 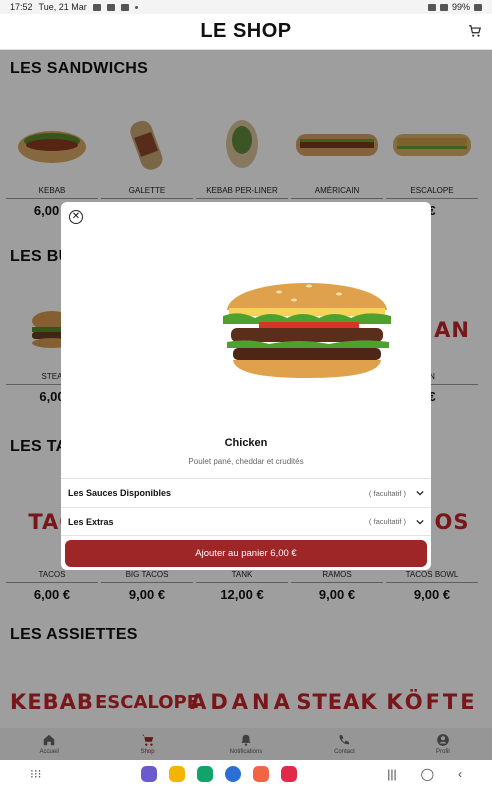 What do you see at coordinates (91, 521) in the screenshot?
I see `option-label: Les Extras` at bounding box center [91, 521].